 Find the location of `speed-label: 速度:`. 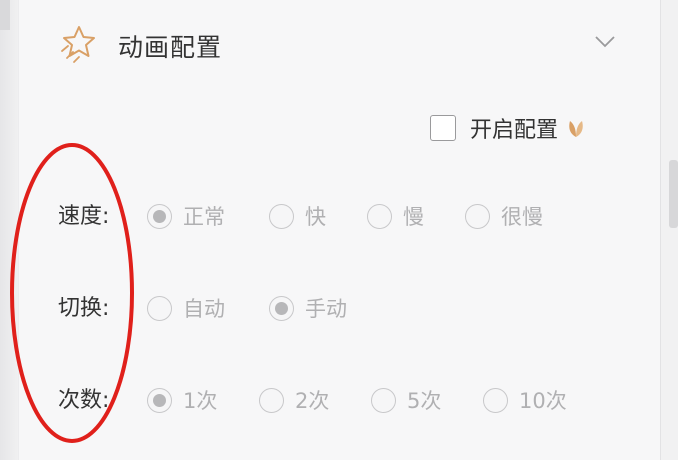

speed-label: 速度: is located at coordinates (84, 216).